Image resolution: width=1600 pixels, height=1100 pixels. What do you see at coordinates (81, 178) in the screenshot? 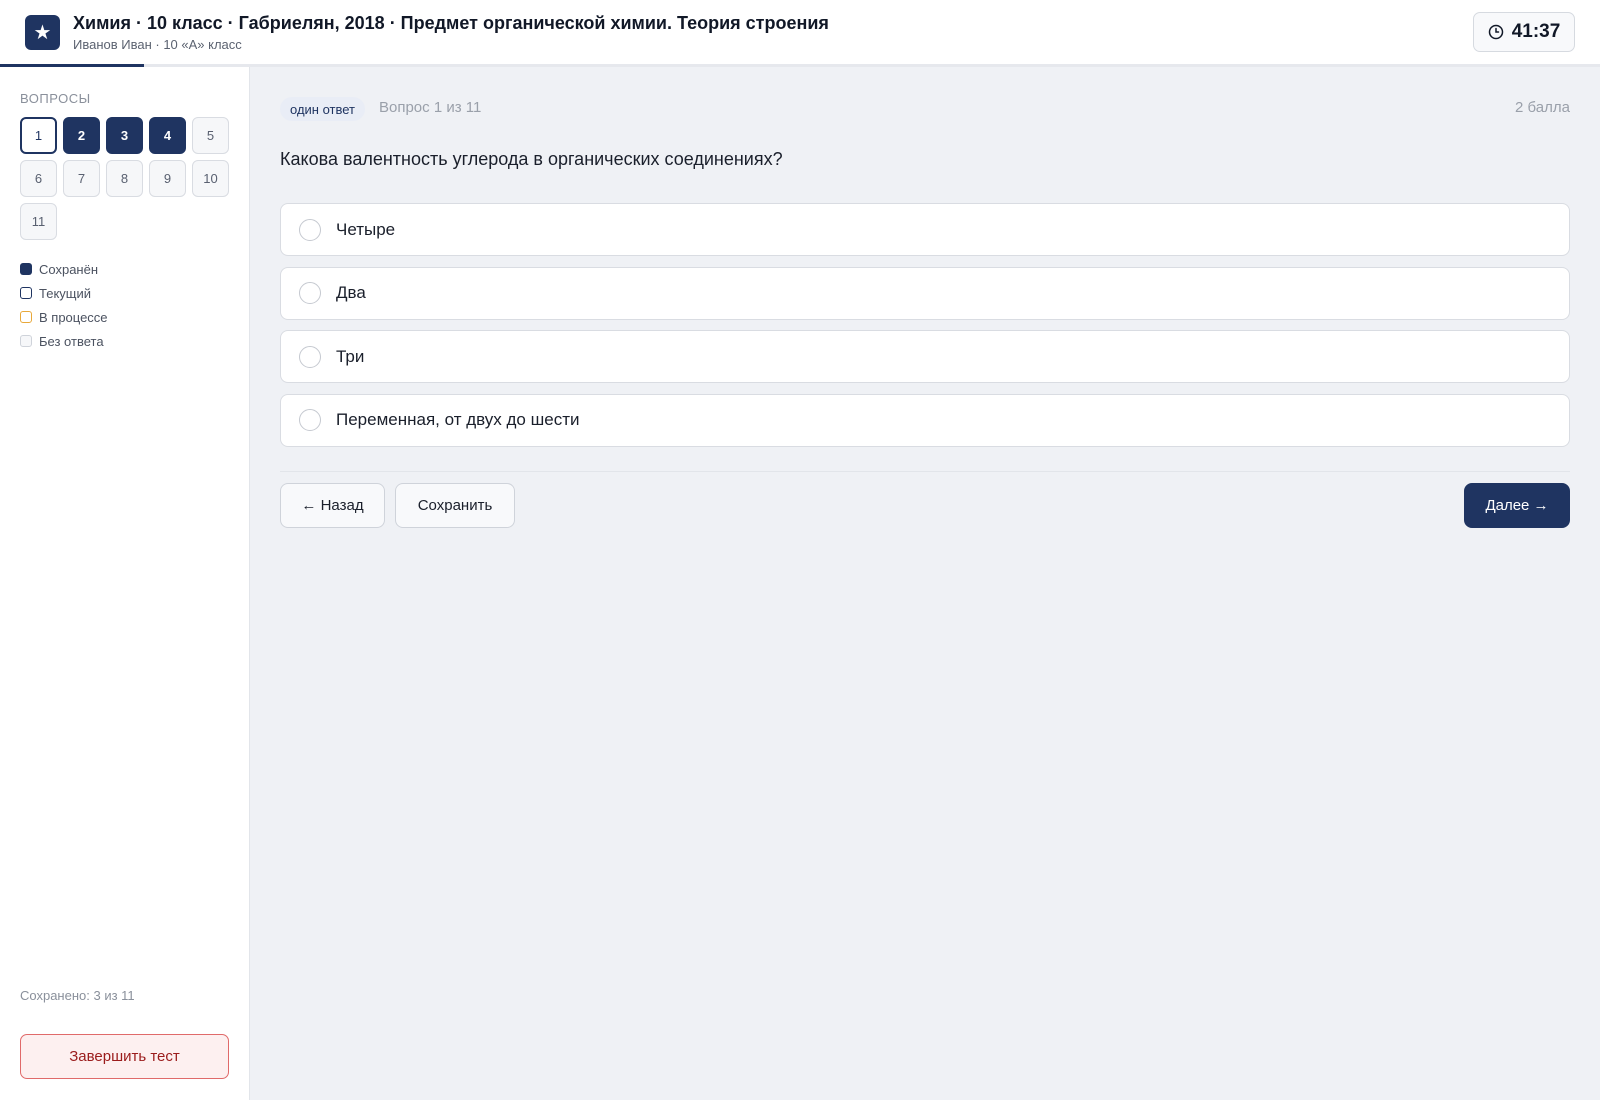
I see `question-nav-7: 7` at bounding box center [81, 178].